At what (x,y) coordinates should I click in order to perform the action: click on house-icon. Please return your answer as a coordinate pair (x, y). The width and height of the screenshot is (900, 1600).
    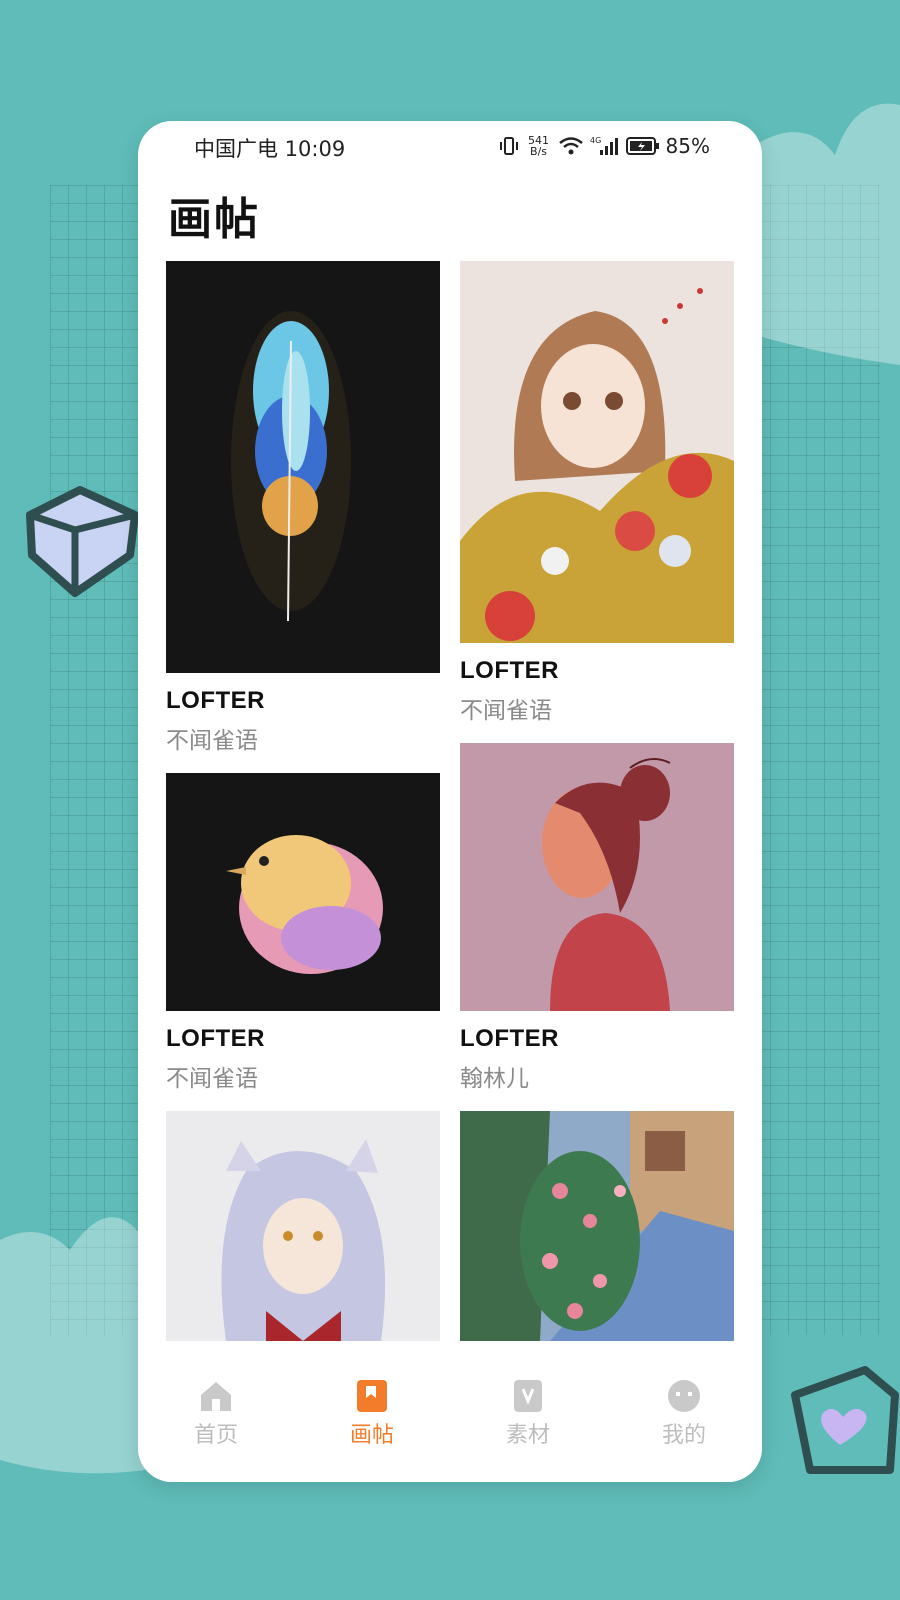
    Looking at the image, I should click on (216, 1396).